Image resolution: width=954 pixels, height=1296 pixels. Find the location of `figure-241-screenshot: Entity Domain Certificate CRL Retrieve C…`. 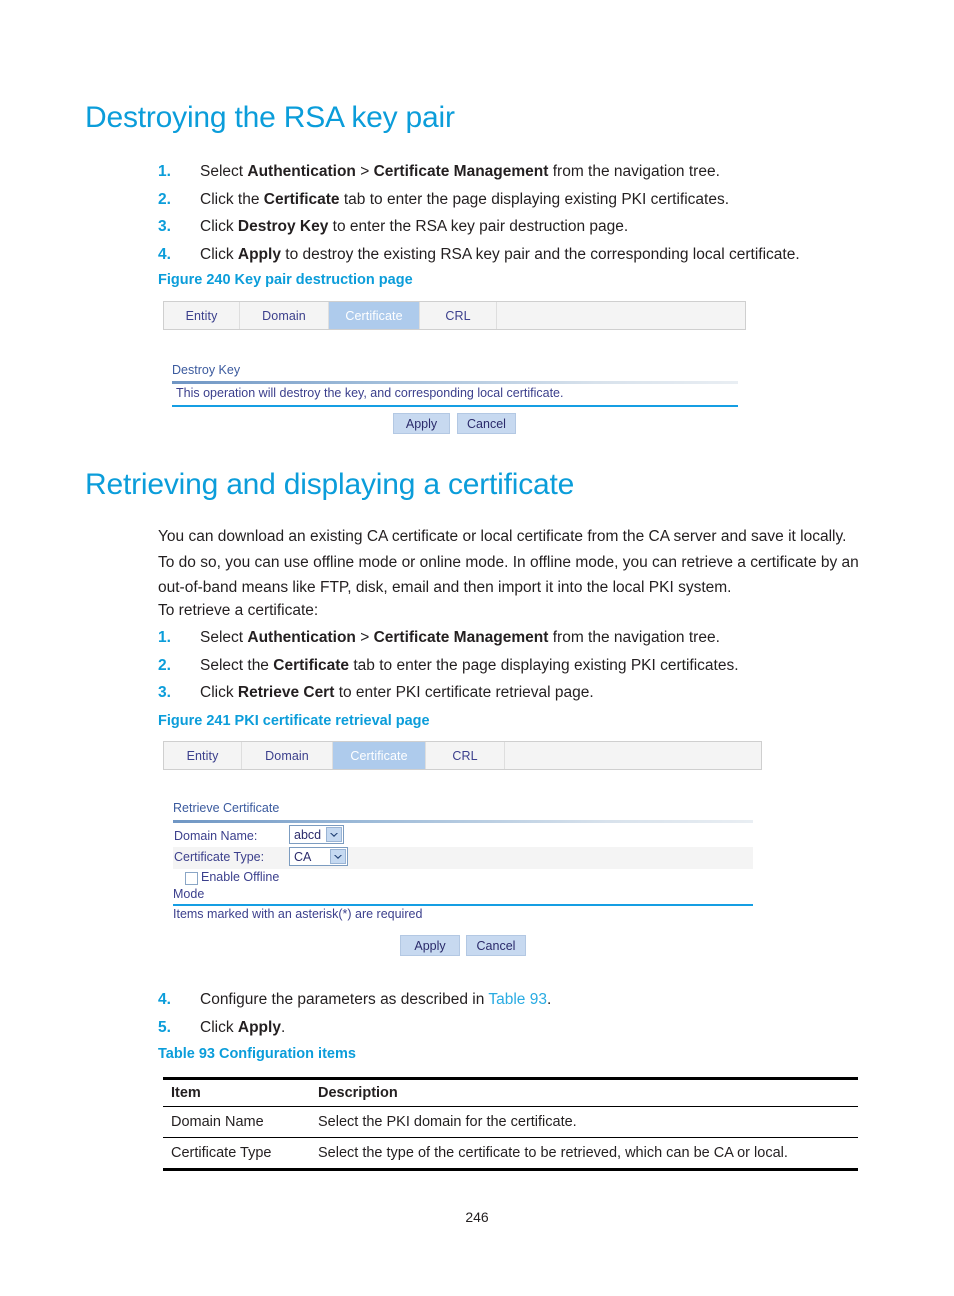

figure-241-screenshot: Entity Domain Certificate CRL Retrieve C… is located at coordinates (462, 853).